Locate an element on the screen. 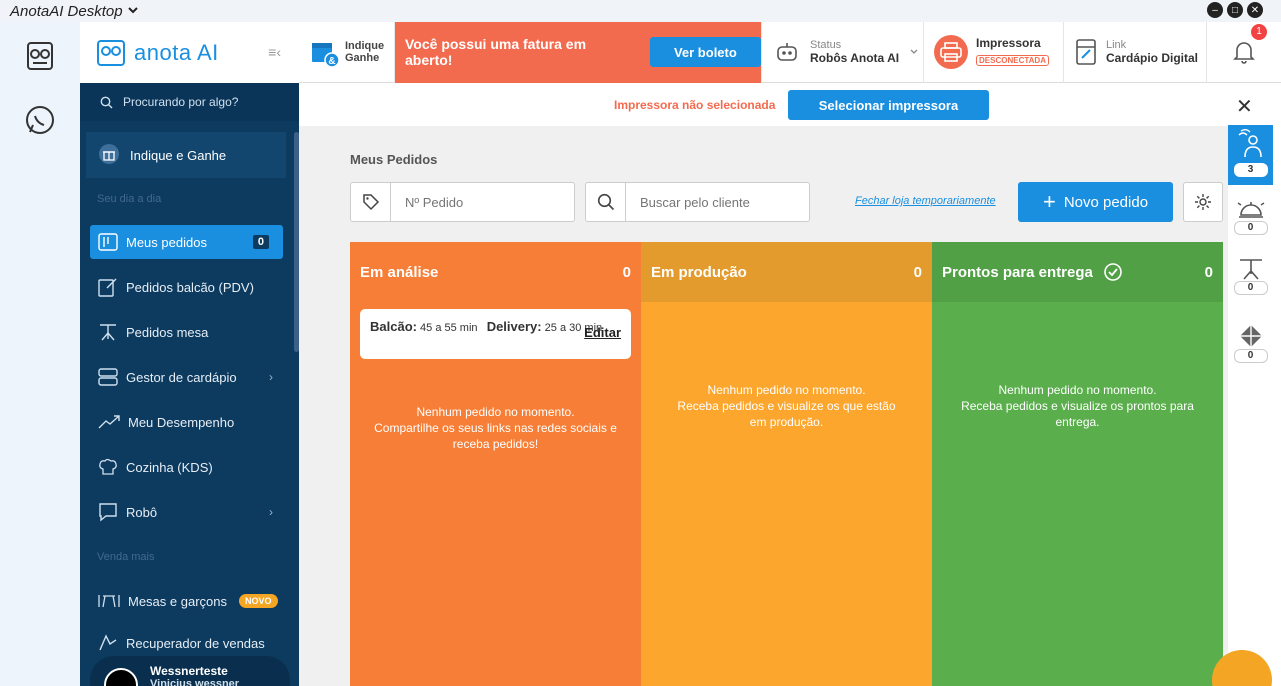 The image size is (1281, 686). sidebar-item-invite: Indique e Ganhe is located at coordinates (186, 155).